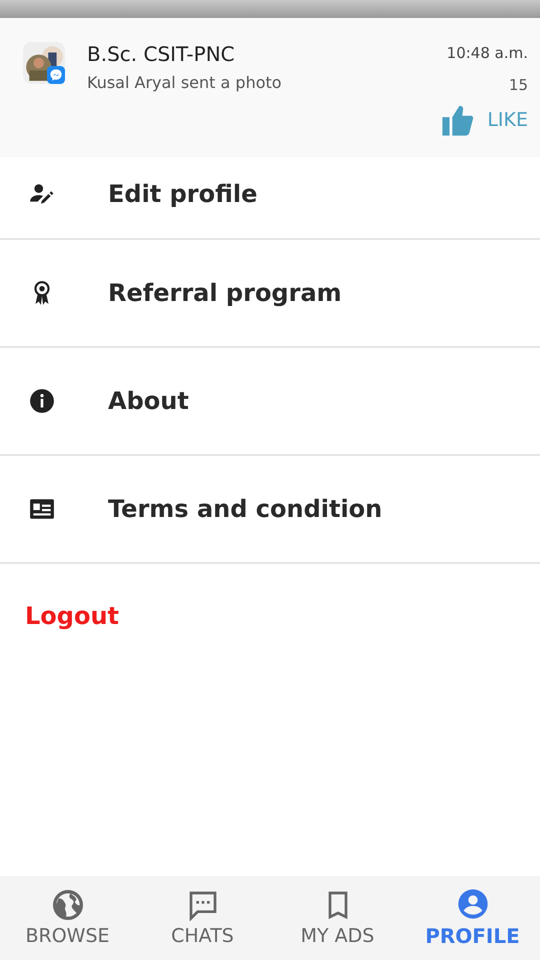  Describe the element at coordinates (270, 510) in the screenshot. I see `menu-item: Terms and condition` at that location.